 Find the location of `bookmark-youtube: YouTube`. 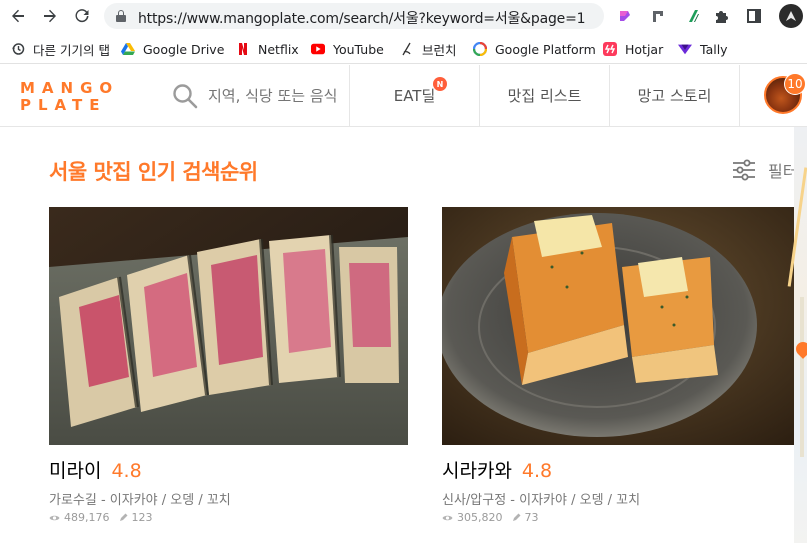

bookmark-youtube: YouTube is located at coordinates (347, 49).